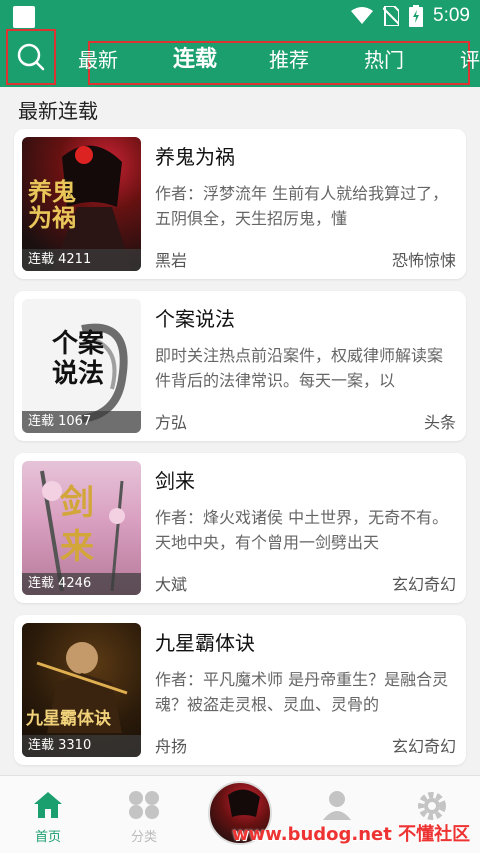 The image size is (480, 853). What do you see at coordinates (362, 15) in the screenshot?
I see `wifi-icon` at bounding box center [362, 15].